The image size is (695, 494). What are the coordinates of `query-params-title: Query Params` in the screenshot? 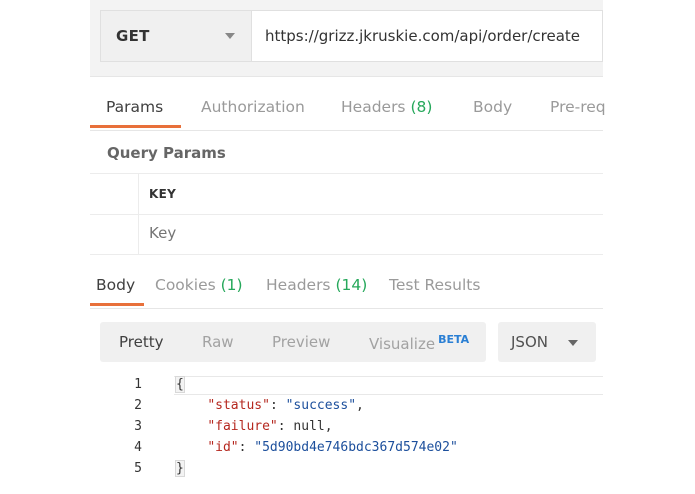 It's located at (166, 153).